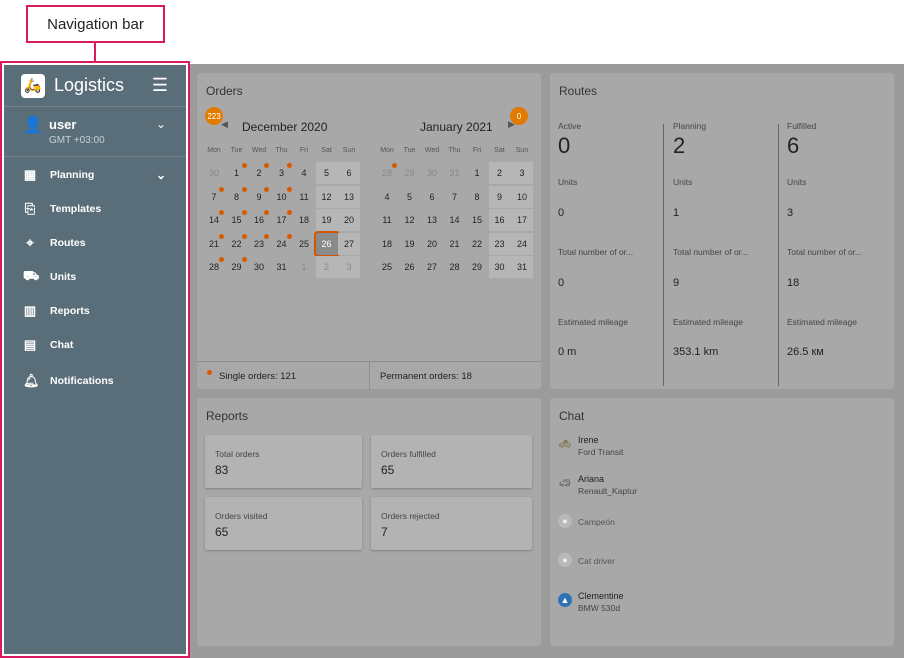 The height and width of the screenshot is (658, 904). I want to click on december-day-cell: 12, so click(326, 196).